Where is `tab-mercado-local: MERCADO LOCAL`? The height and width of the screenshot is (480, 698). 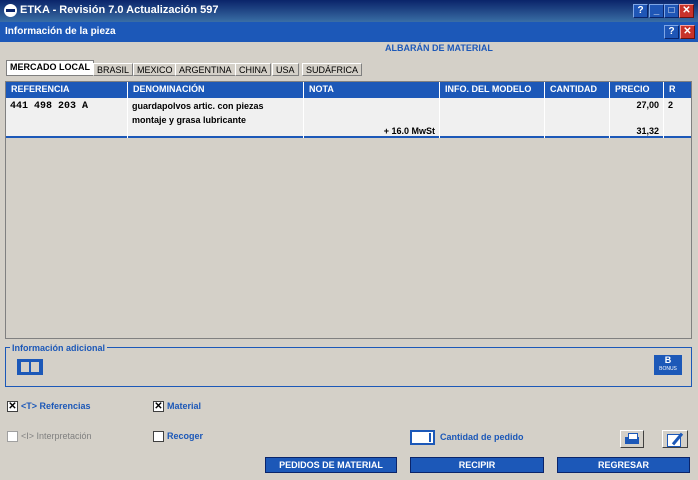
tab-mercado-local: MERCADO LOCAL is located at coordinates (50, 68).